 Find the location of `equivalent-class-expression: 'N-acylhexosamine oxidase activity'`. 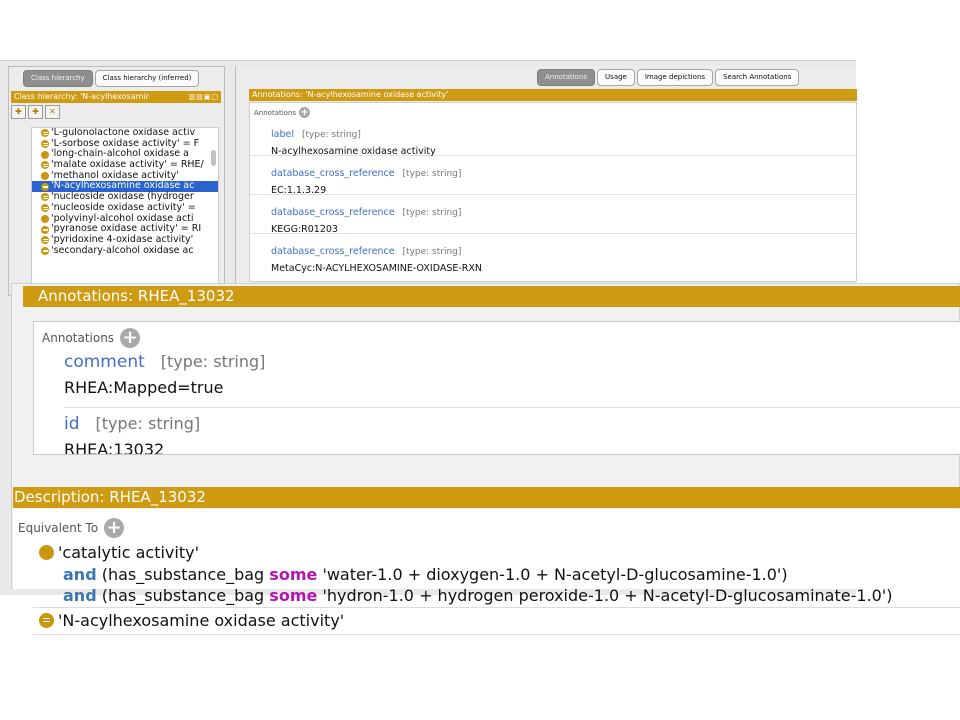

equivalent-class-expression: 'N-acylhexosamine oxidase activity' is located at coordinates (191, 620).